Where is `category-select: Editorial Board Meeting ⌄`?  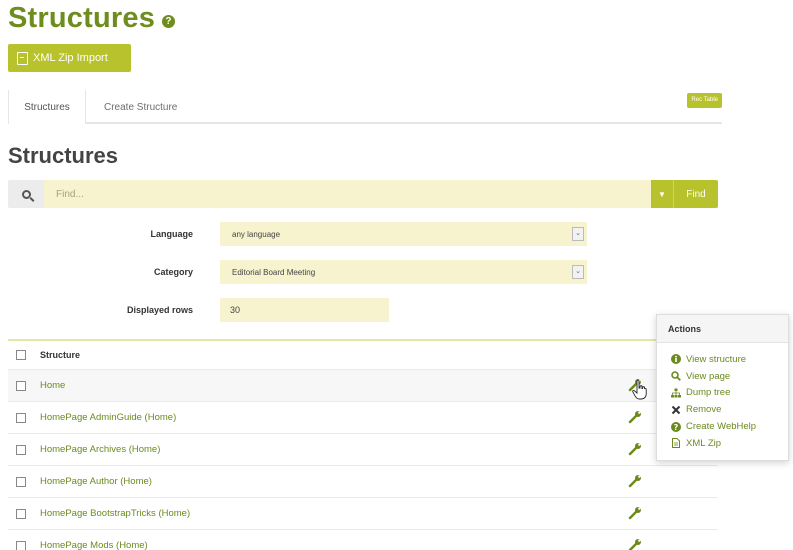 category-select: Editorial Board Meeting ⌄ is located at coordinates (403, 272).